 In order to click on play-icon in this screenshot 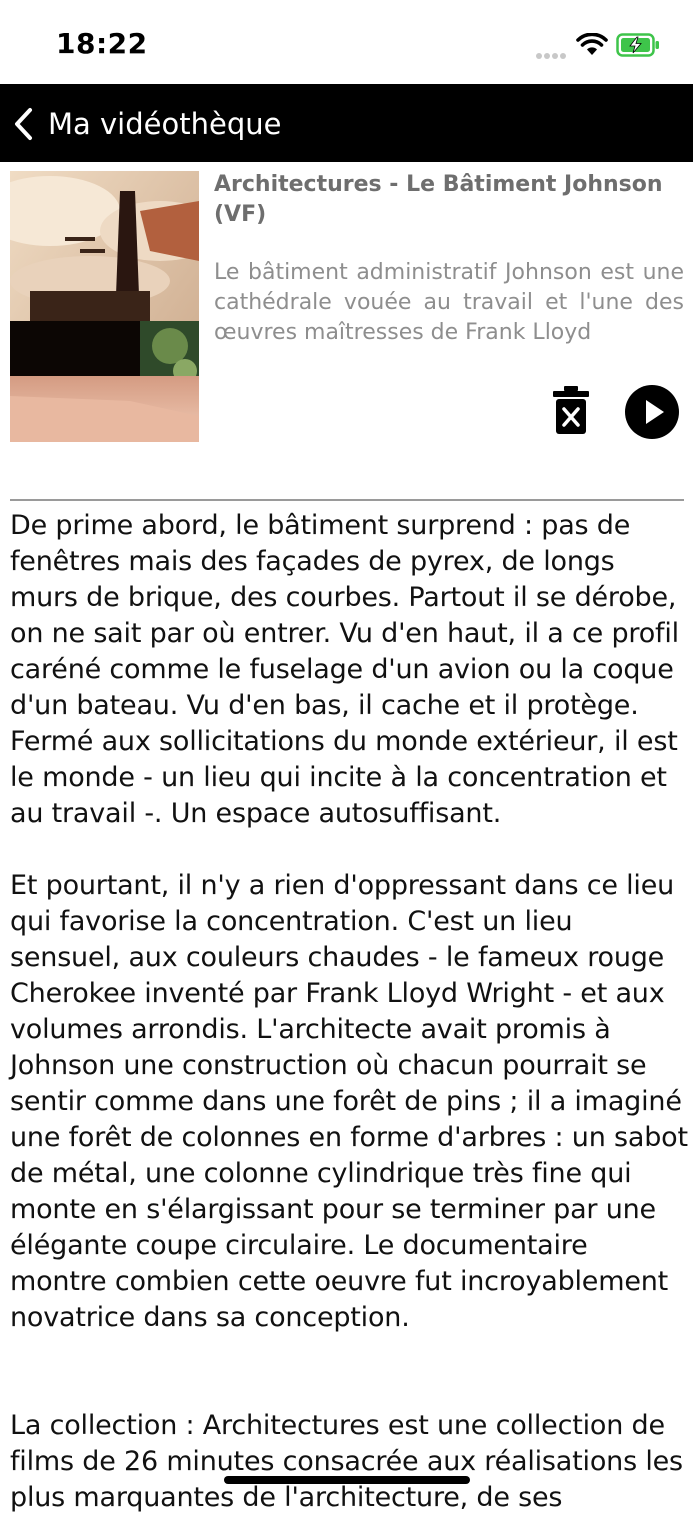, I will do `click(652, 412)`.